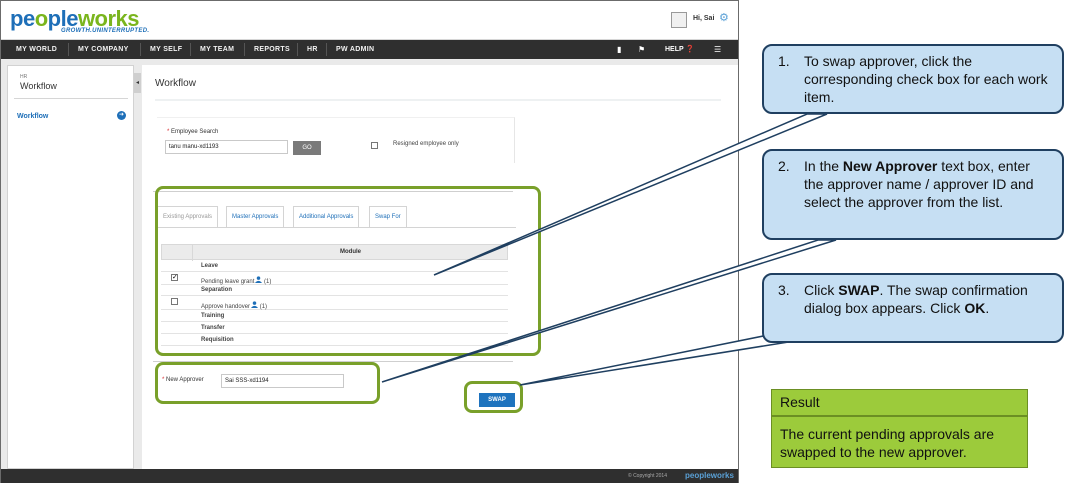 The width and height of the screenshot is (1069, 483). I want to click on result-title: Result, so click(899, 402).